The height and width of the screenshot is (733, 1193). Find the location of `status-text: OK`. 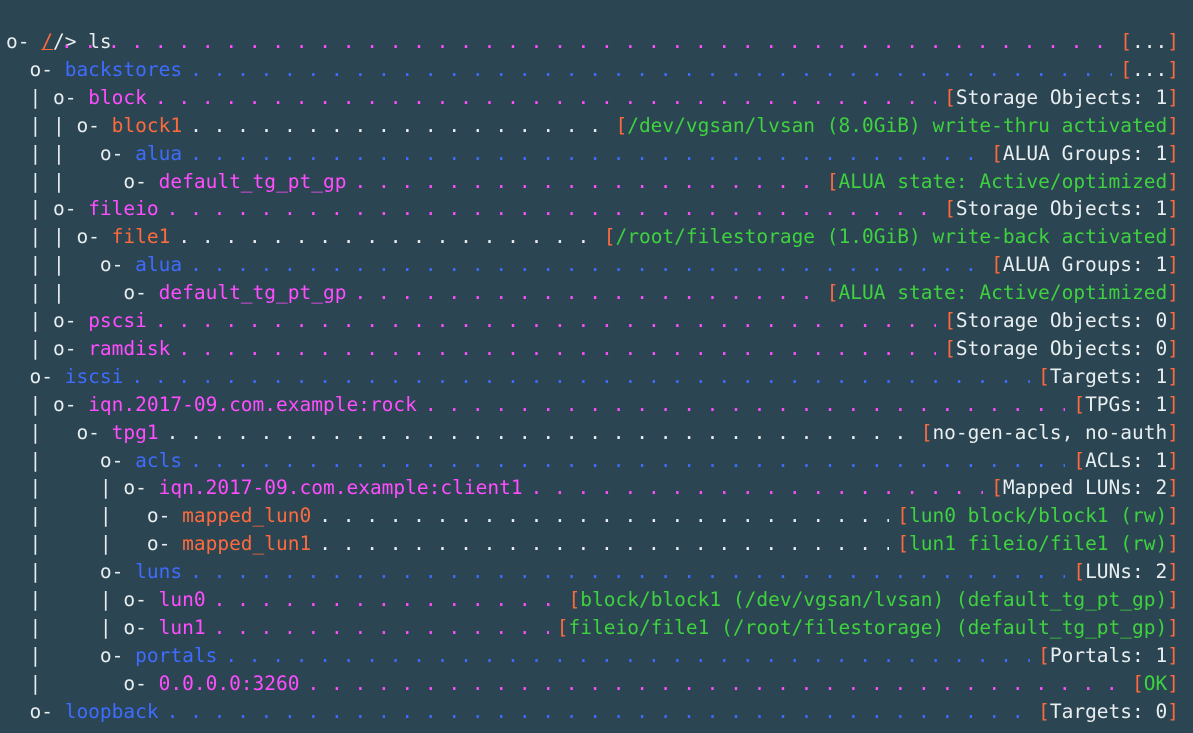

status-text: OK is located at coordinates (1155, 683).